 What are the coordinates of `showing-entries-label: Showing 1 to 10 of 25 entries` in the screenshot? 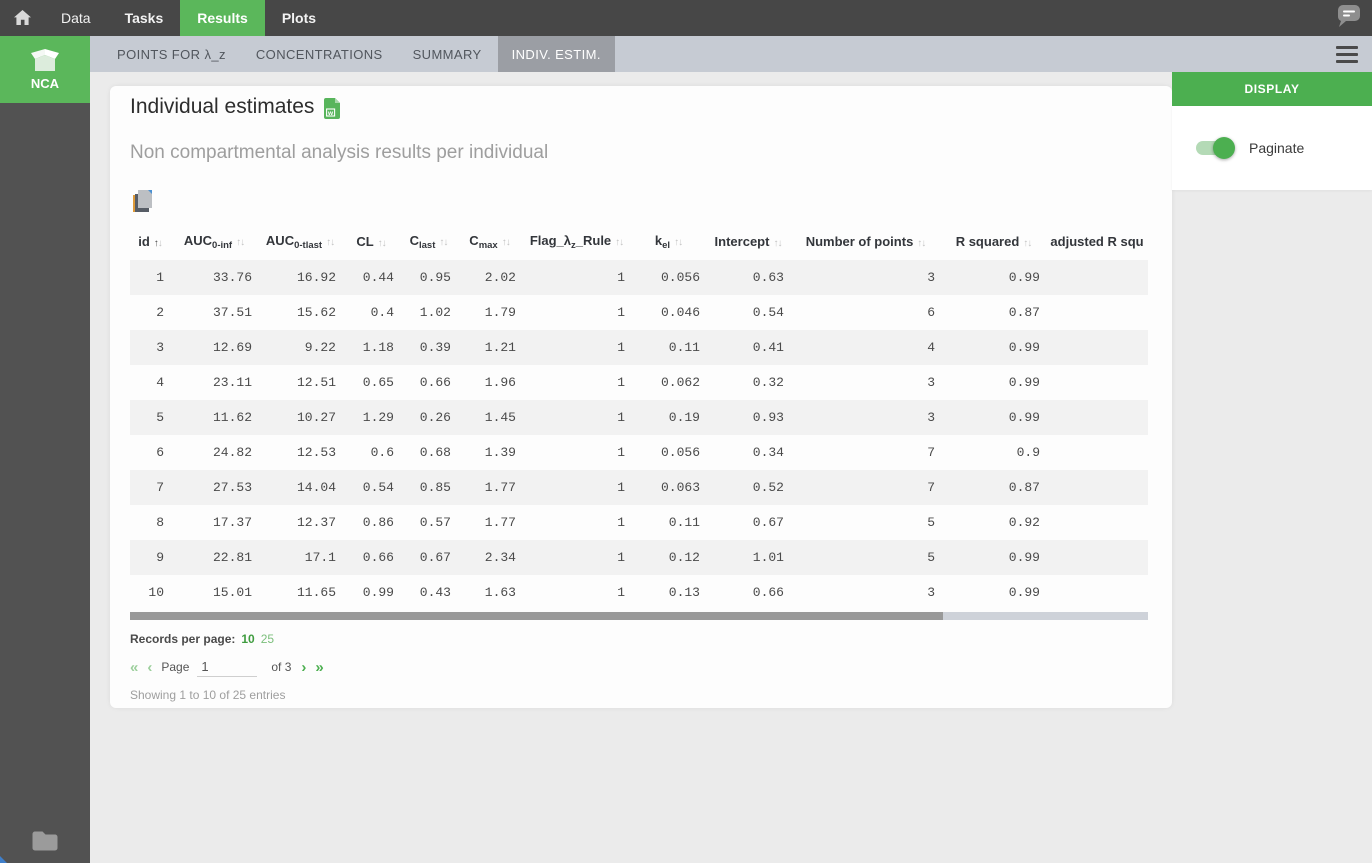 It's located at (208, 695).